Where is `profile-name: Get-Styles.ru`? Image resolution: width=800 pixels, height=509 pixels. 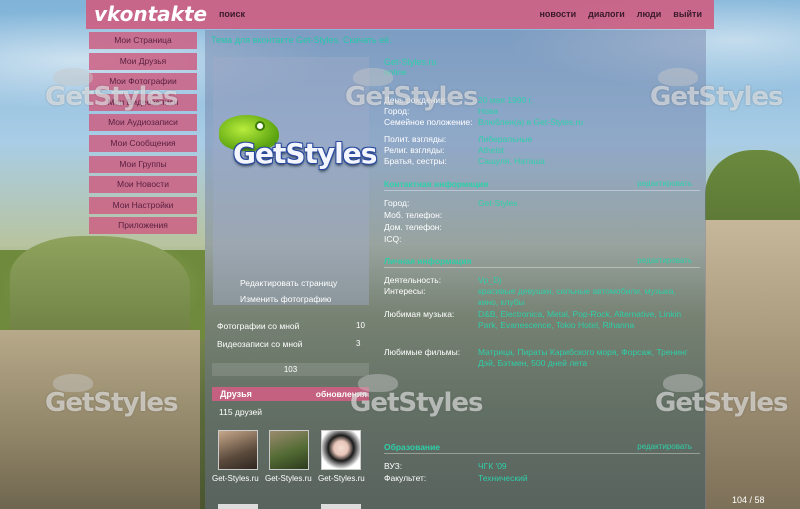
profile-name: Get-Styles.ru is located at coordinates (410, 62).